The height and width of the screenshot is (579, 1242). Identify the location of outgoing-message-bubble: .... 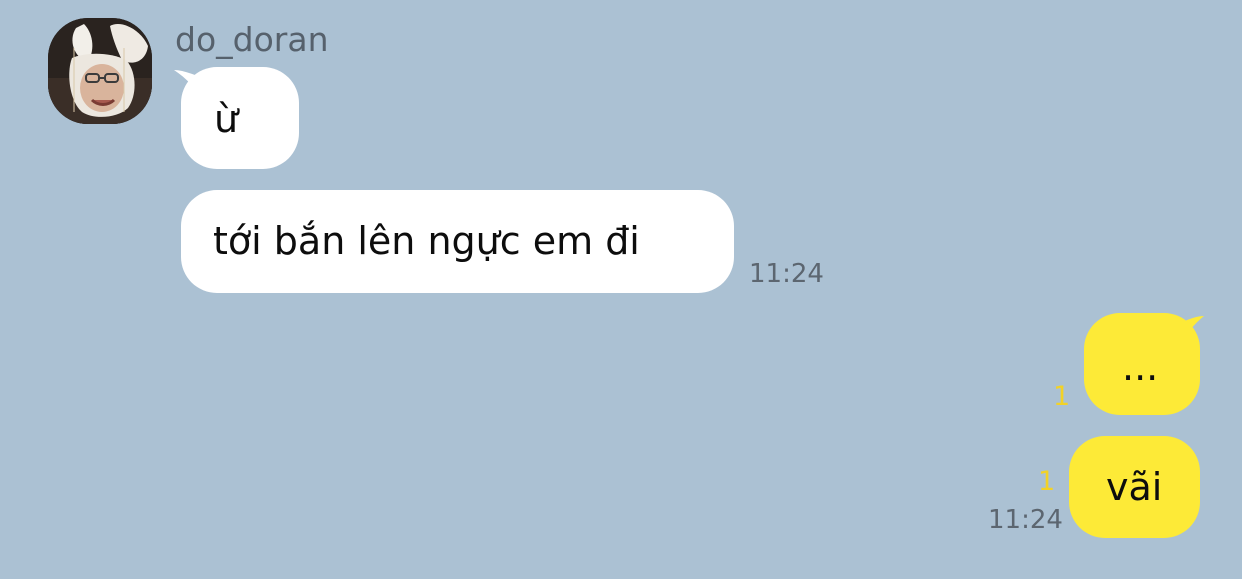
(1142, 364).